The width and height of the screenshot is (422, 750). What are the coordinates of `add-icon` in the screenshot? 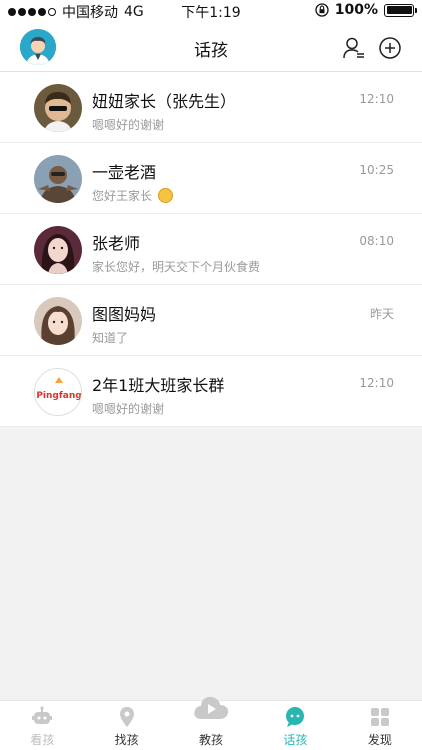 It's located at (390, 48).